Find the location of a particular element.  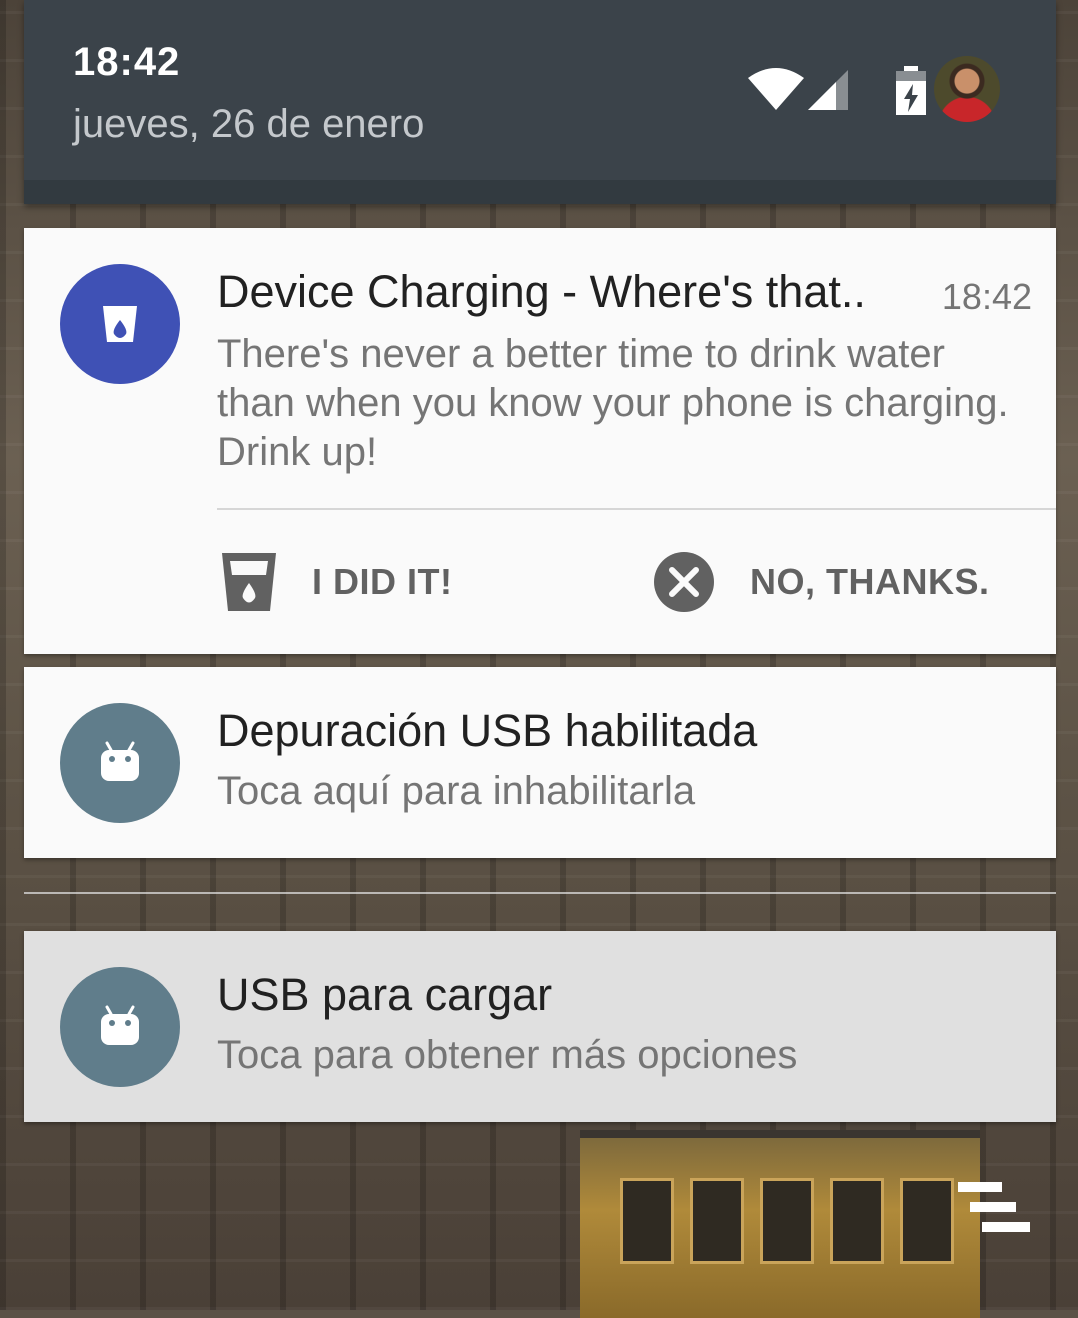

notification-title: Depuración USB habilitada is located at coordinates (487, 730).